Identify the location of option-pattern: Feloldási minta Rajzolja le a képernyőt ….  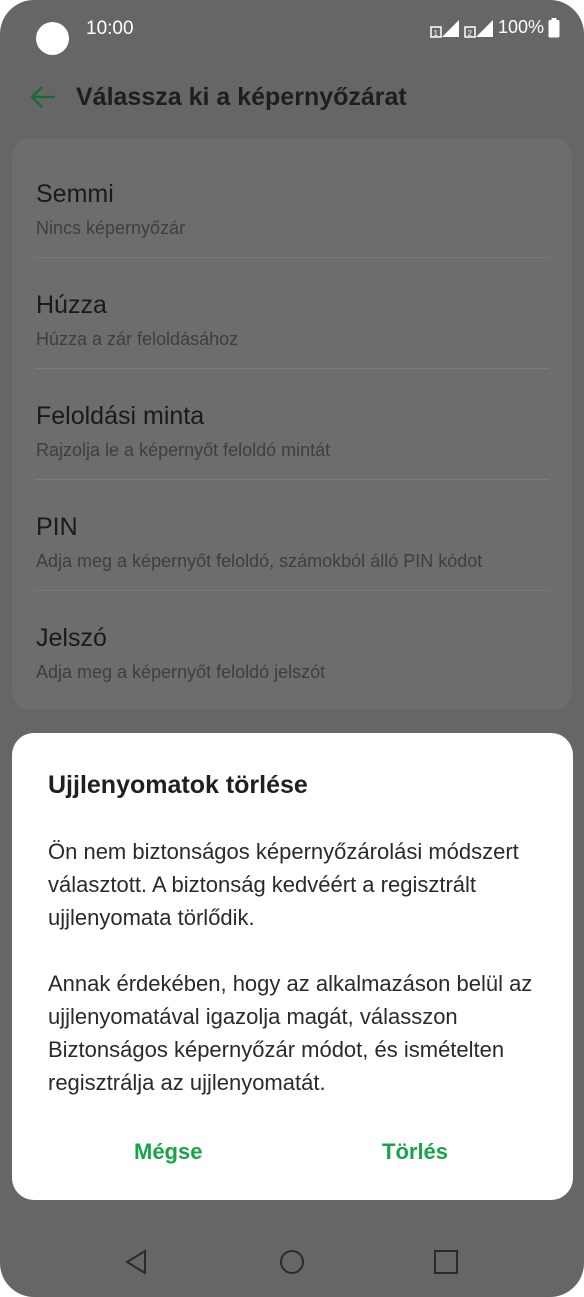
(292, 424).